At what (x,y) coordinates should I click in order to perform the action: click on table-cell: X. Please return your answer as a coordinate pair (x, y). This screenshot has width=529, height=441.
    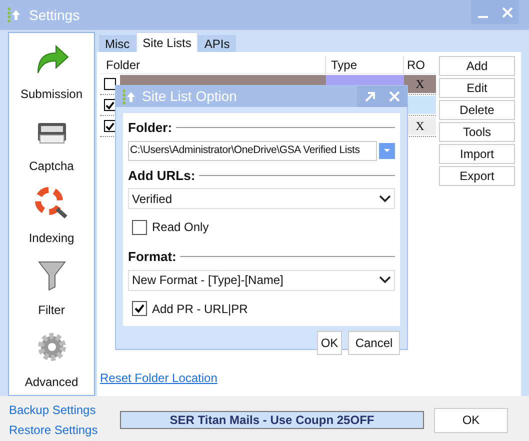
    Looking at the image, I should click on (420, 84).